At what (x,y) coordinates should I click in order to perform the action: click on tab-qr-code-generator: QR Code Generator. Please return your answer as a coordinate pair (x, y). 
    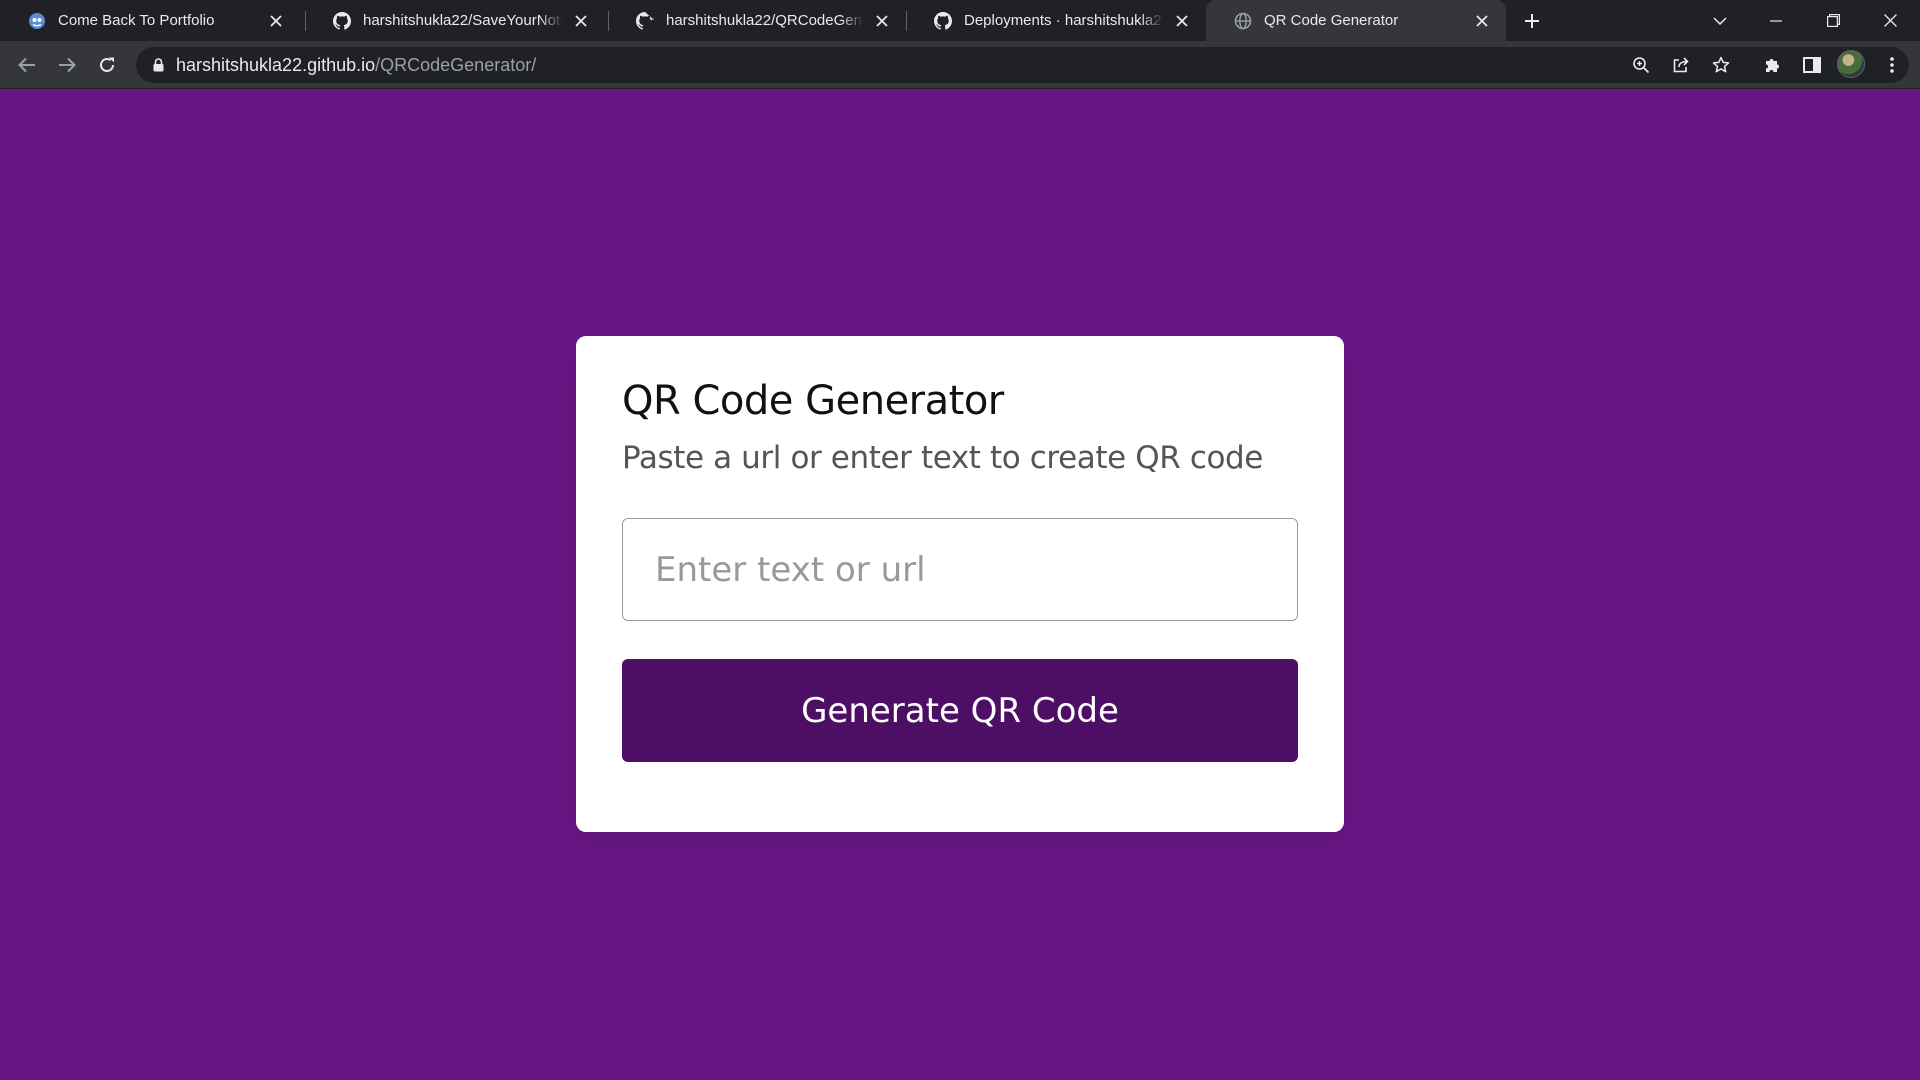
    Looking at the image, I should click on (1356, 20).